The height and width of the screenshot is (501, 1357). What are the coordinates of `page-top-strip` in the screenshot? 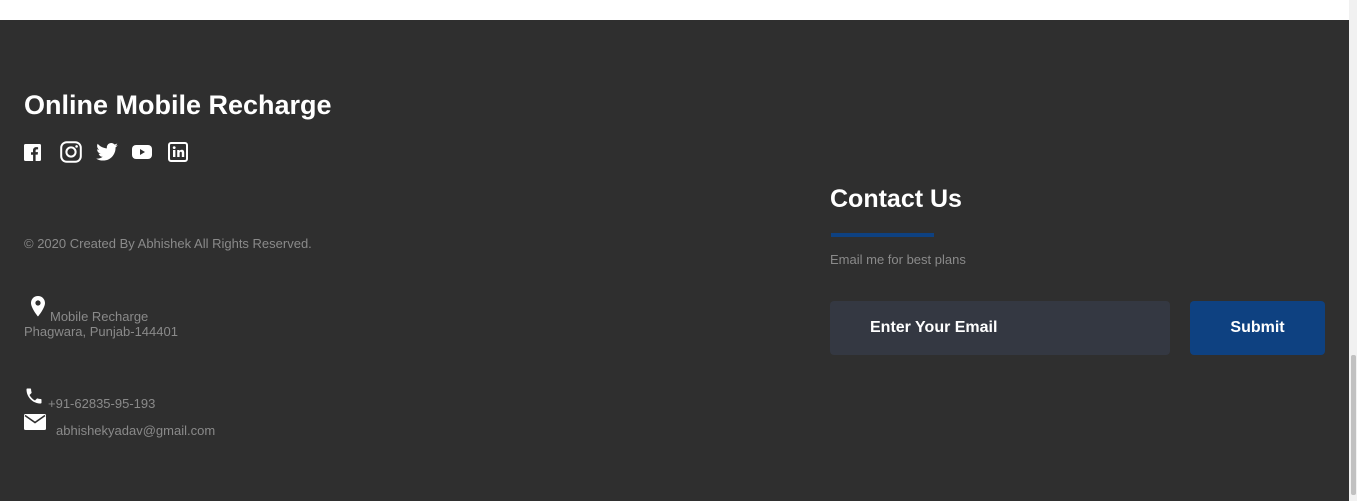 It's located at (674, 10).